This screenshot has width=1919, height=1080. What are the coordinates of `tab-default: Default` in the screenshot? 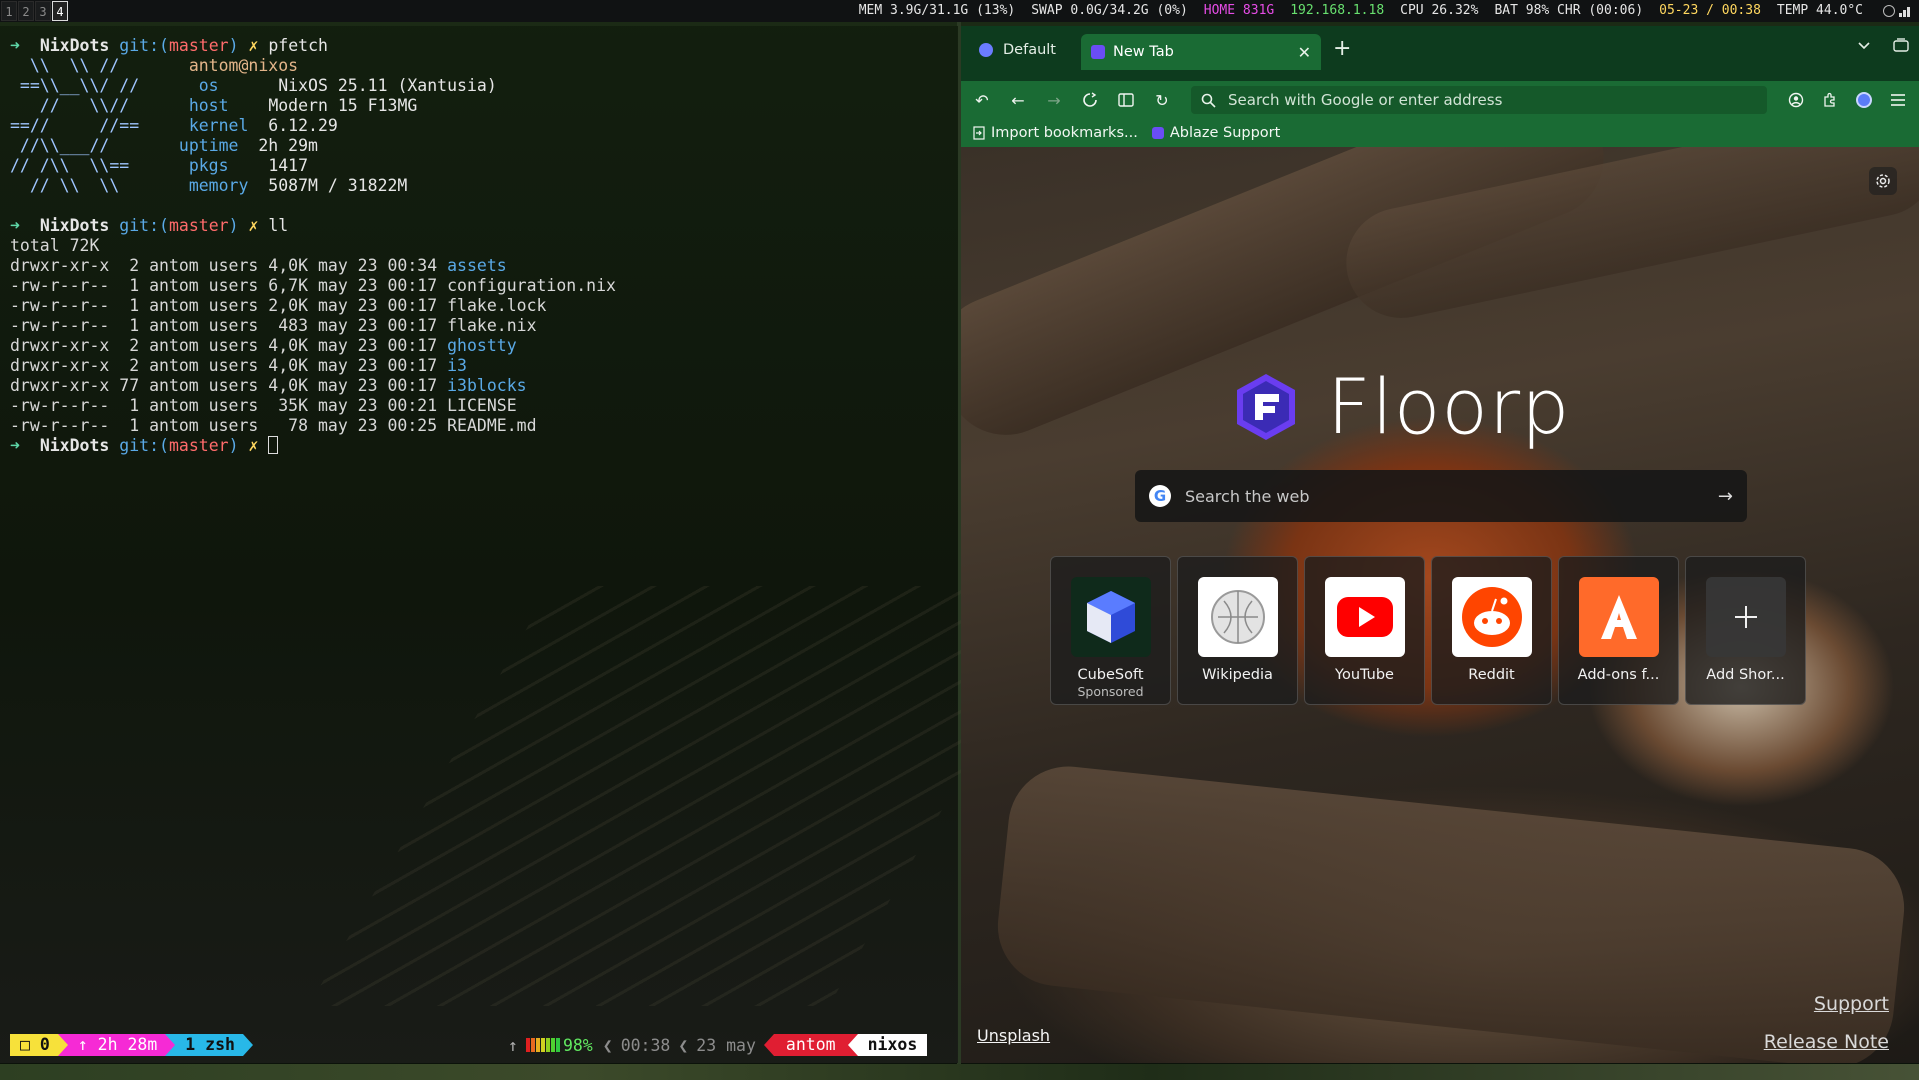 It's located at (1017, 50).